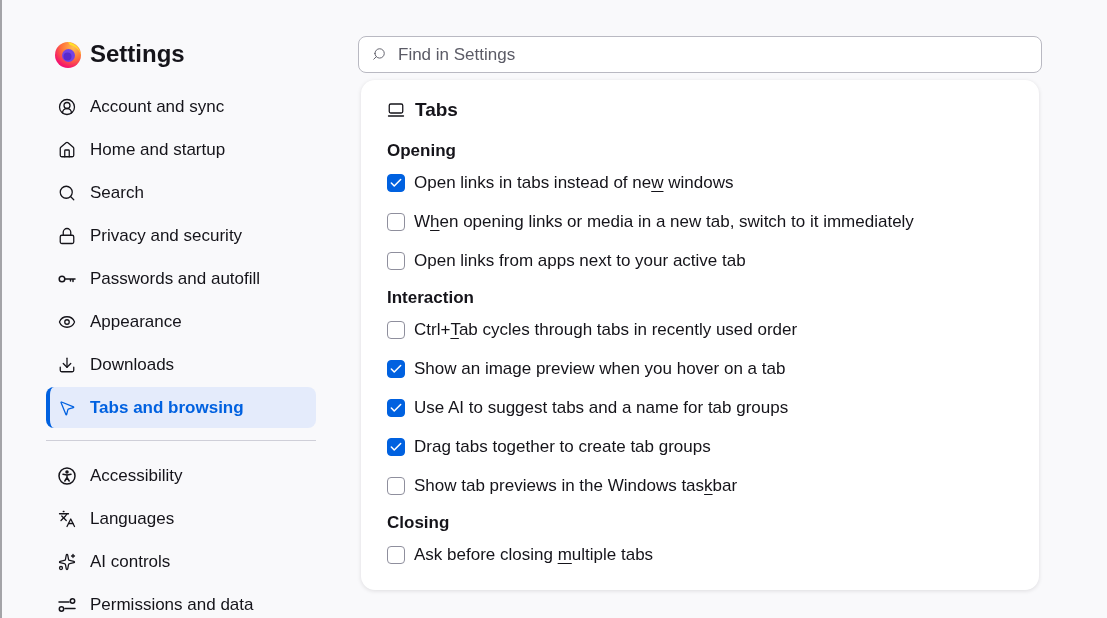 Image resolution: width=1107 pixels, height=618 pixels. Describe the element at coordinates (421, 151) in the screenshot. I see `group-heading: Opening` at that location.